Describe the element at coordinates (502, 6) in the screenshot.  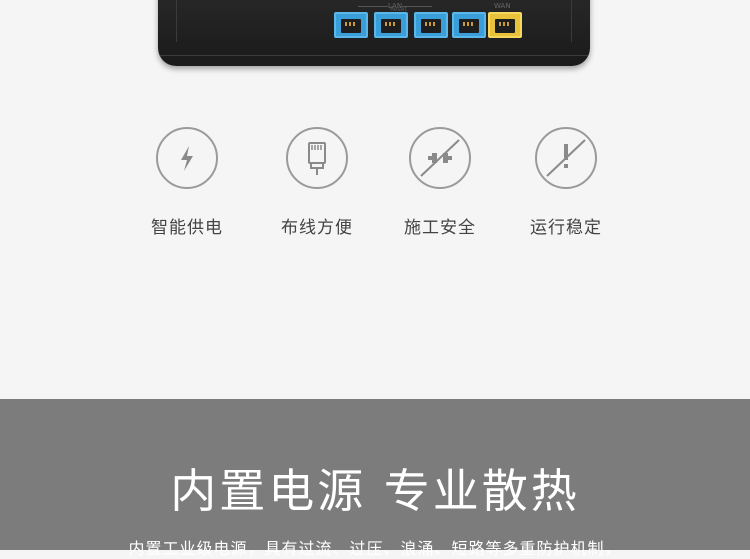
I see `wan-label: WAN` at that location.